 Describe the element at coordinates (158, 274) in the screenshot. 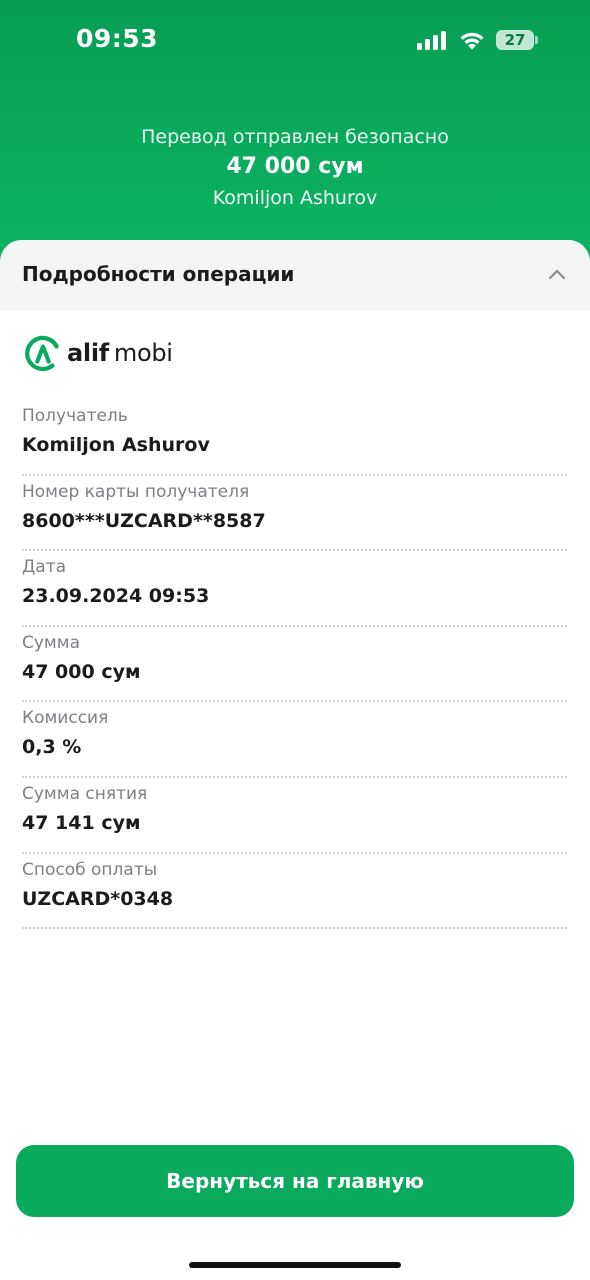

I see `section-title: Подробности операции` at that location.